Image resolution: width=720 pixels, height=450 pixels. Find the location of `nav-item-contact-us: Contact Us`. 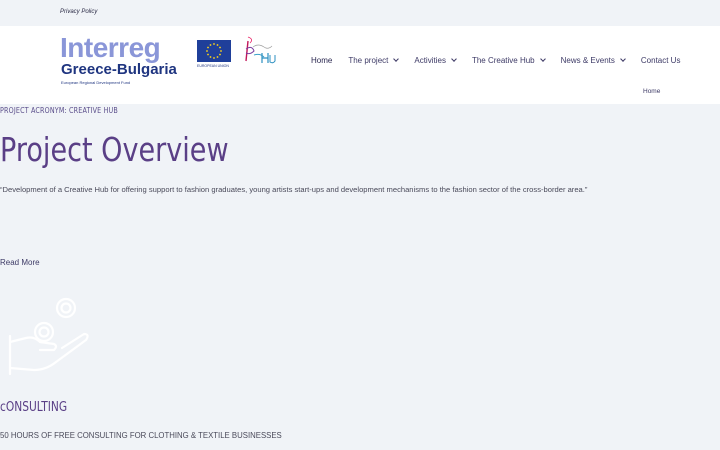

nav-item-contact-us: Contact Us is located at coordinates (661, 60).